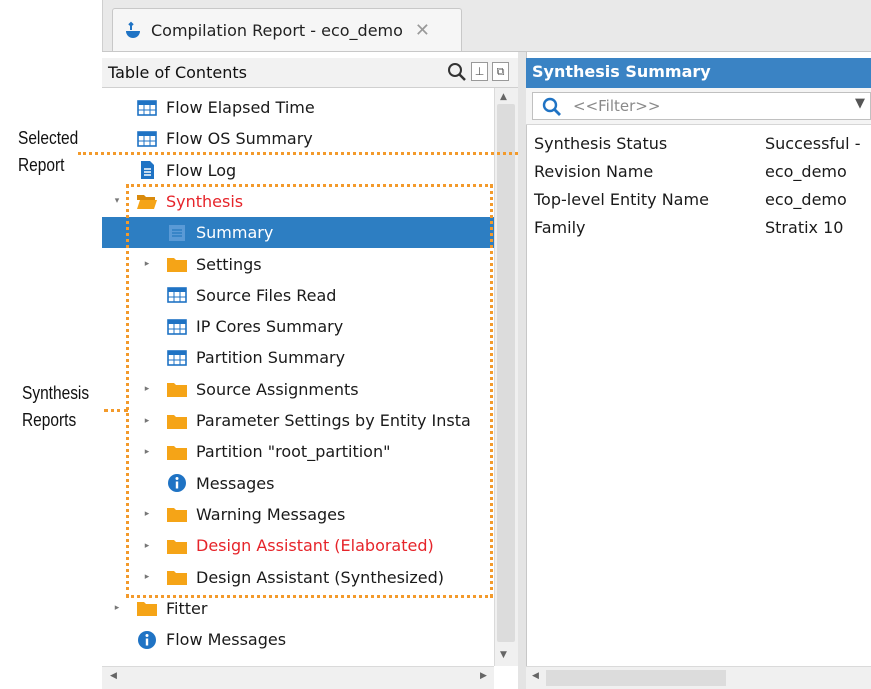 The height and width of the screenshot is (689, 871). What do you see at coordinates (117, 201) in the screenshot?
I see `chevron-down-icon: ▾` at bounding box center [117, 201].